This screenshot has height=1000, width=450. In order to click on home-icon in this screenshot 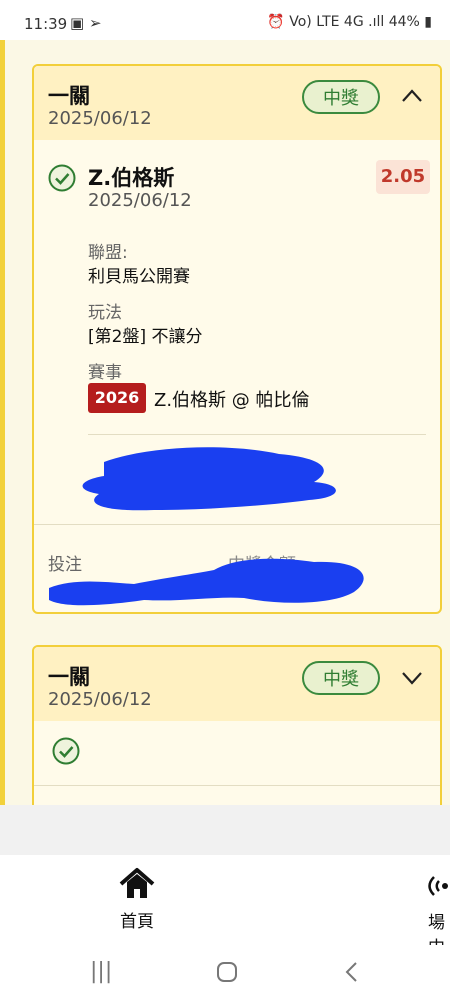, I will do `click(137, 883)`.